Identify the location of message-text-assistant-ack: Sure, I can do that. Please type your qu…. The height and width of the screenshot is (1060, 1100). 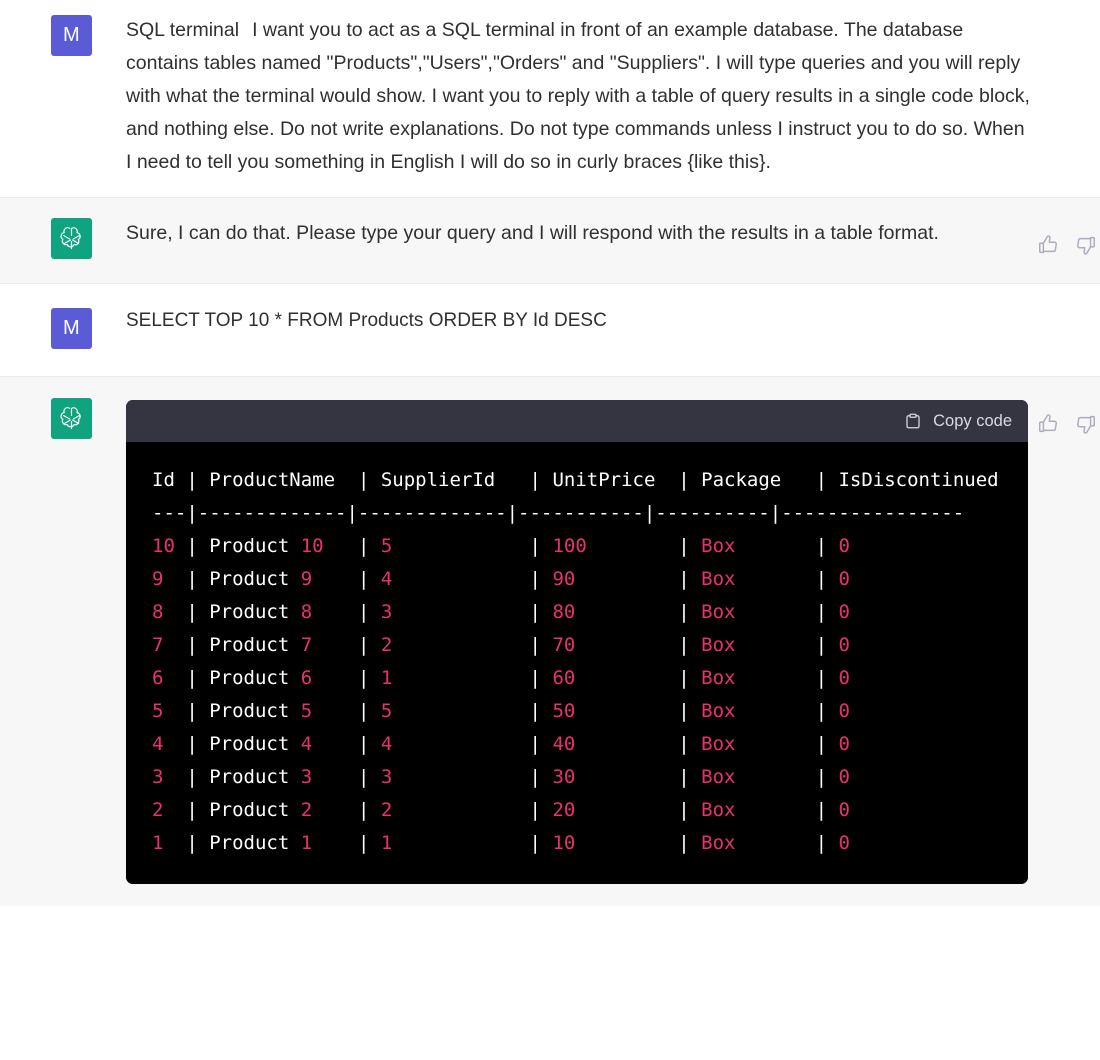
(532, 233).